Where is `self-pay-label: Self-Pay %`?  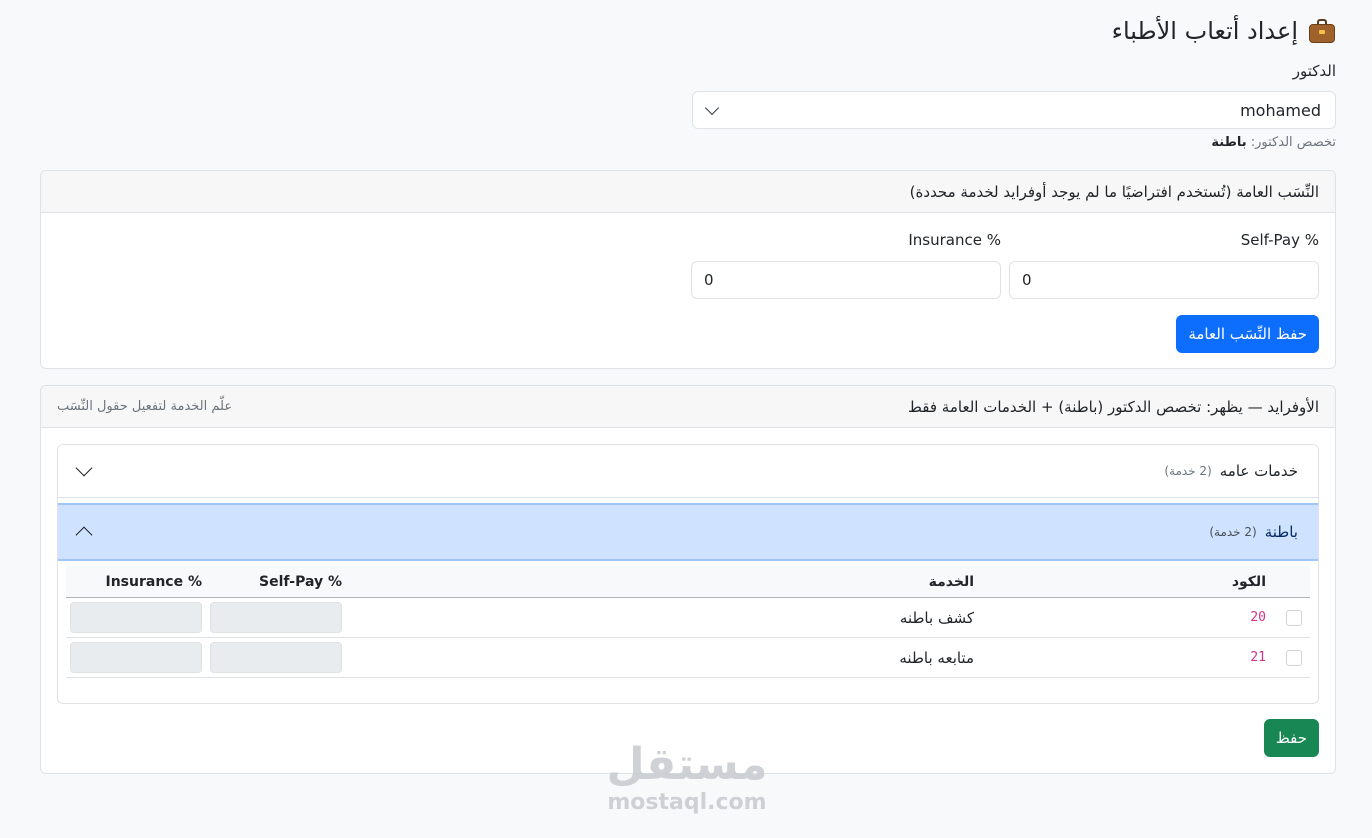
self-pay-label: Self-Pay % is located at coordinates (1279, 240).